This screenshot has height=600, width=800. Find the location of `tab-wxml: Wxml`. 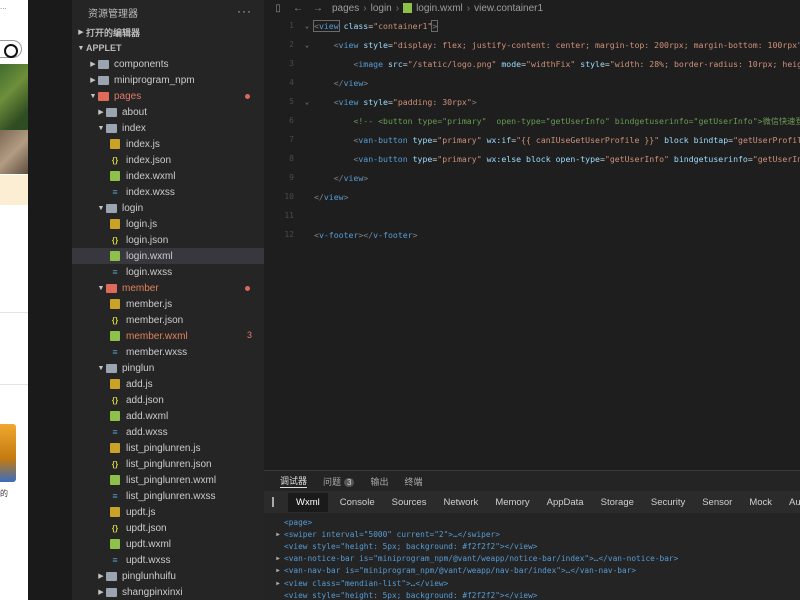

tab-wxml: Wxml is located at coordinates (308, 502).